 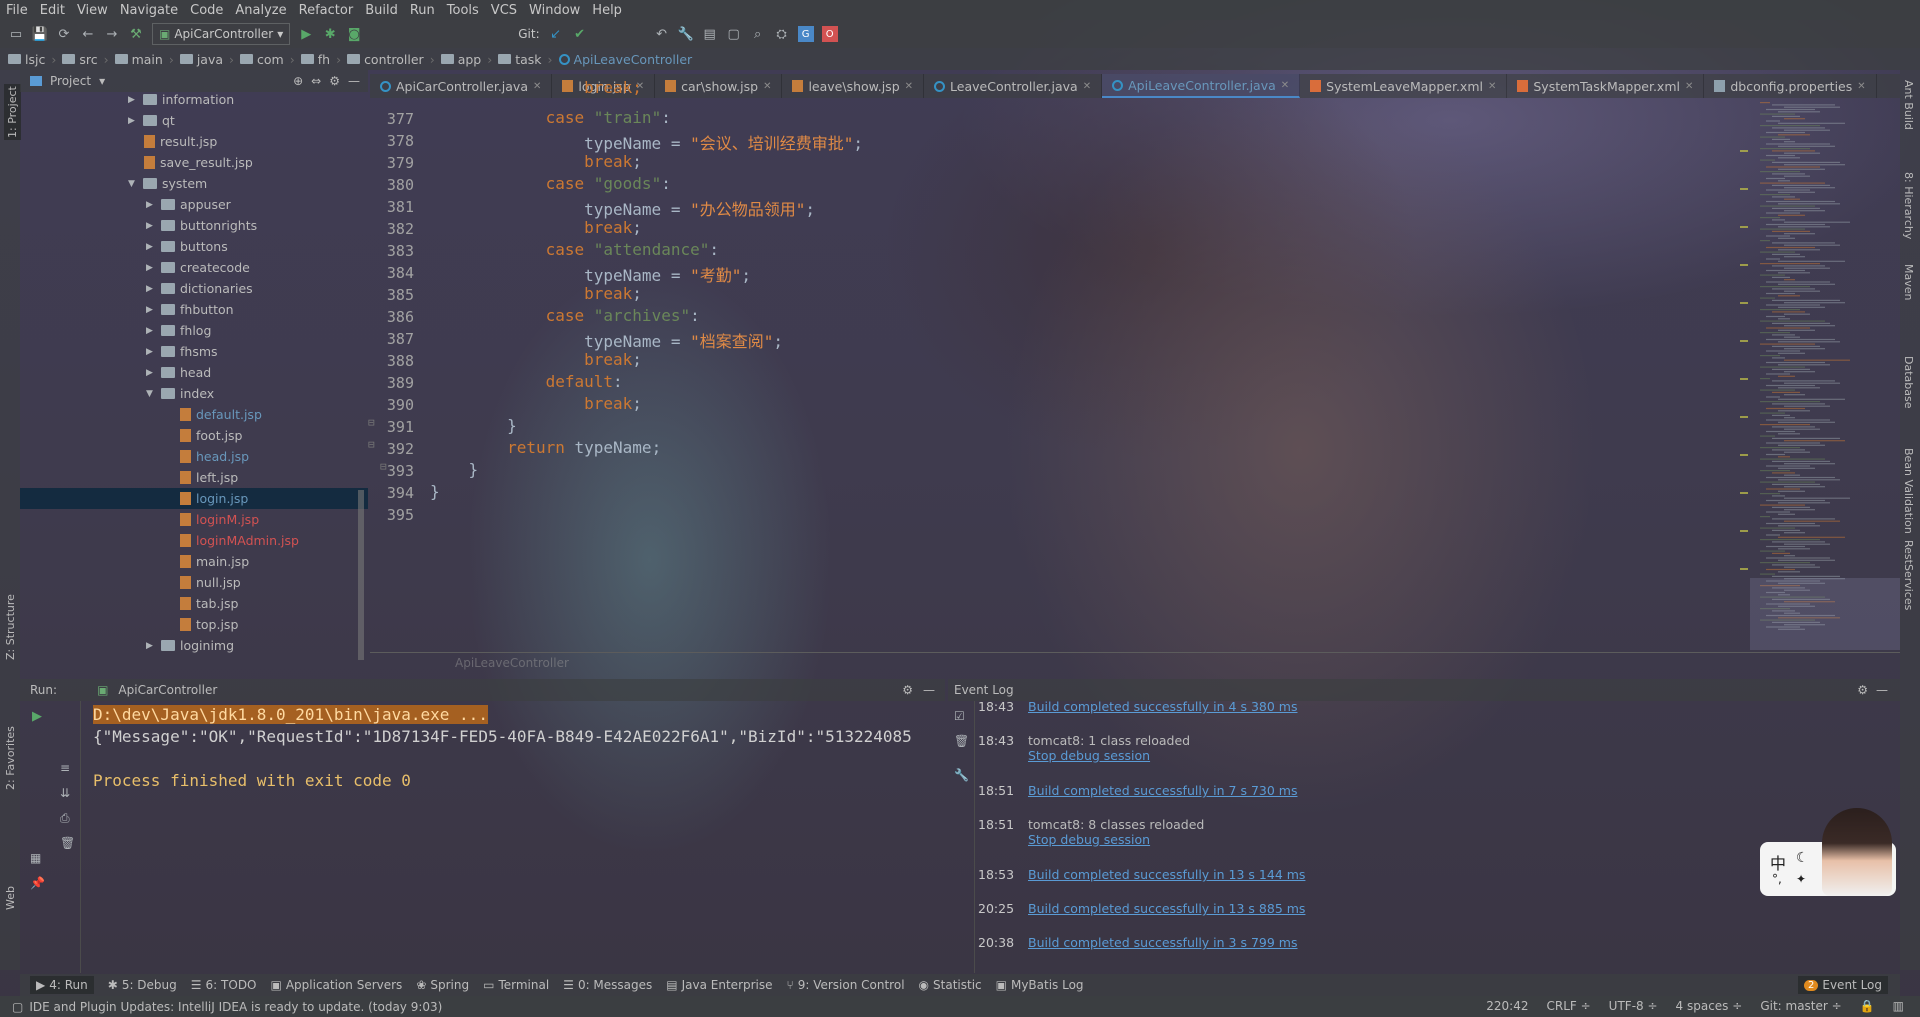 I want to click on editor-tab: LeaveController.java ✕, so click(x=1013, y=86).